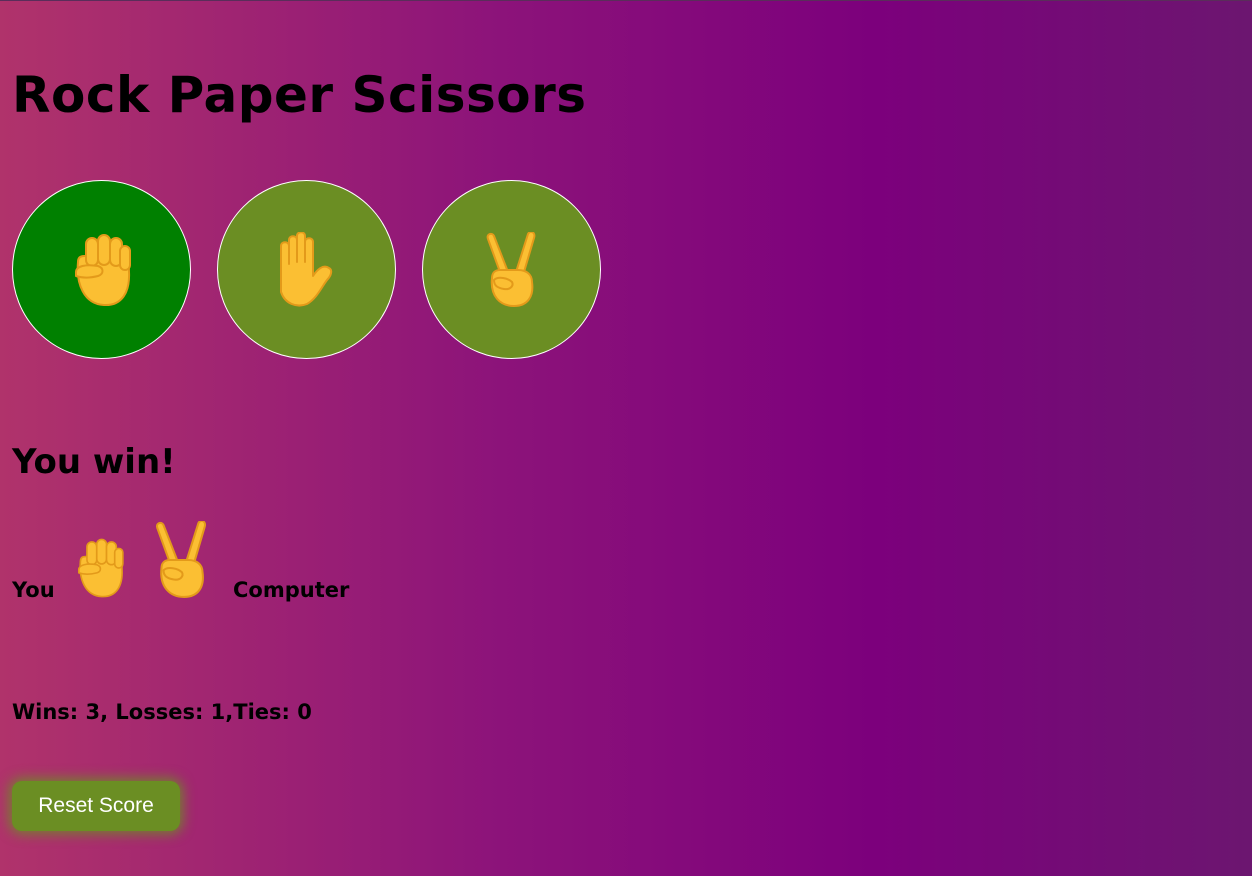 The height and width of the screenshot is (876, 1252). What do you see at coordinates (299, 95) in the screenshot?
I see `page-title: Rock Paper Scissors` at bounding box center [299, 95].